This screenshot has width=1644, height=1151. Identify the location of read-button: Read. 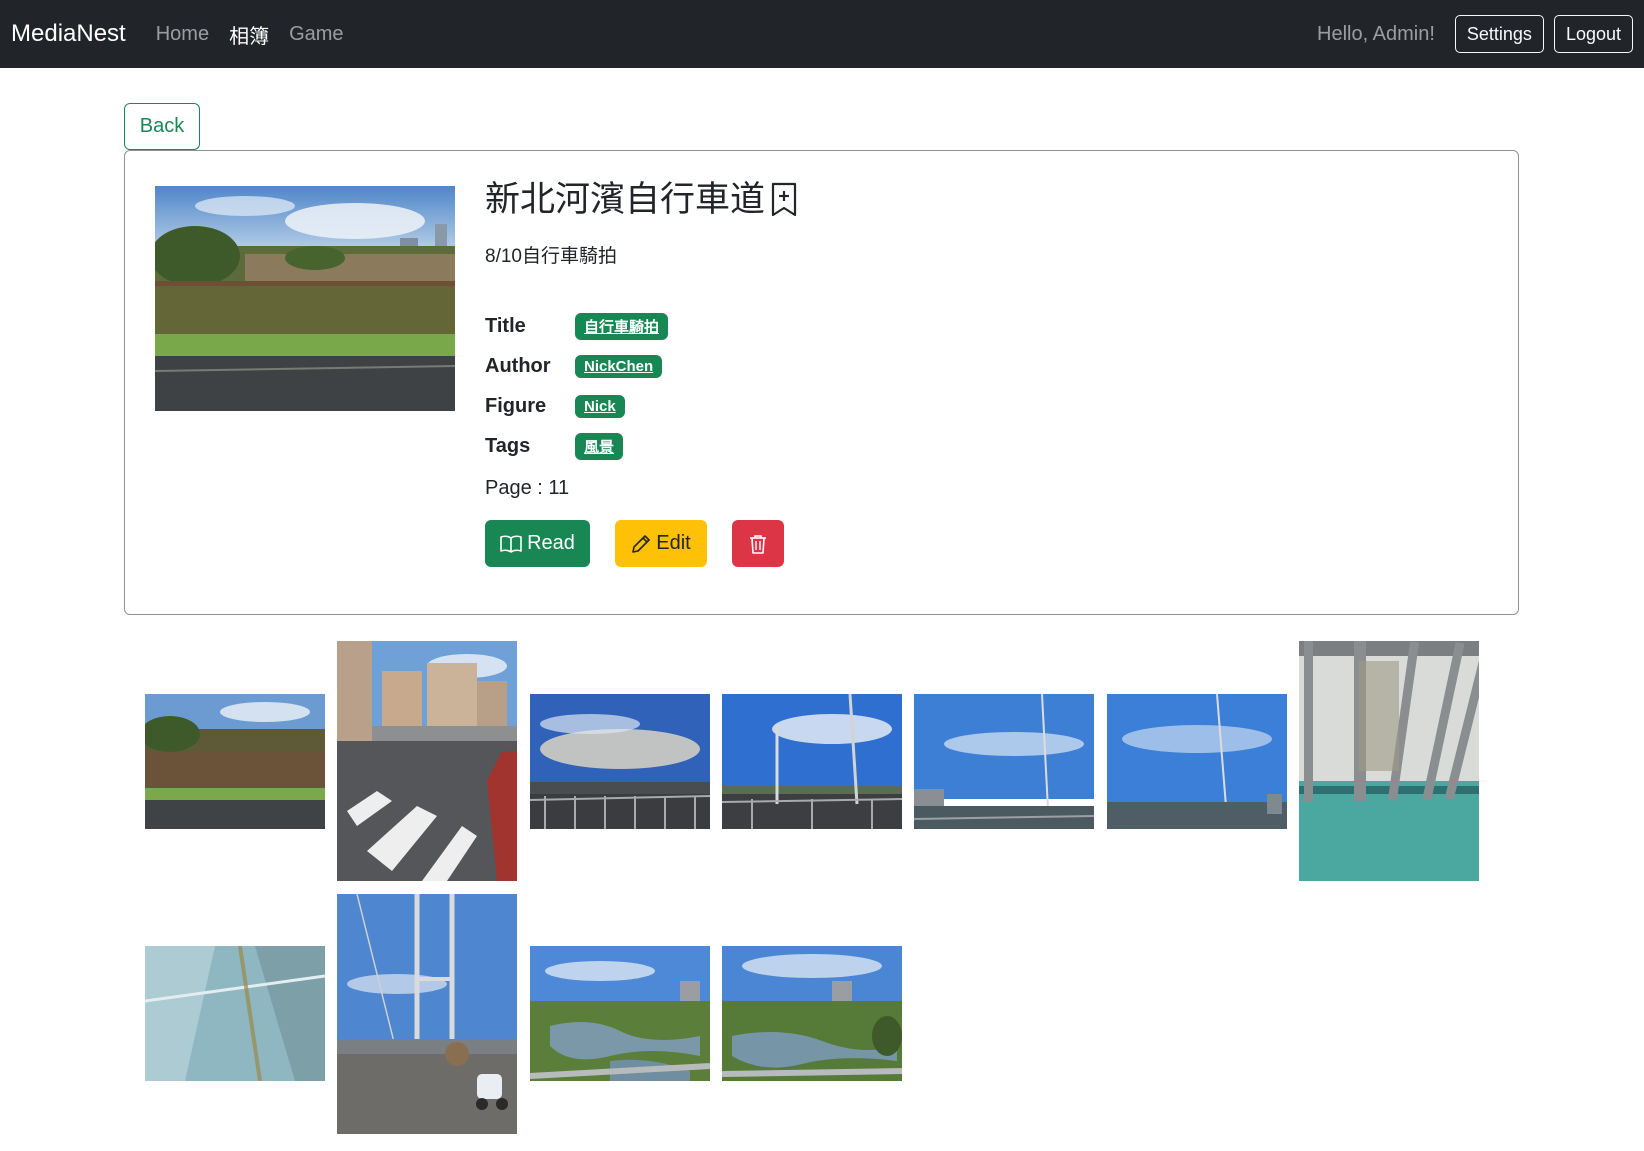
(537, 543).